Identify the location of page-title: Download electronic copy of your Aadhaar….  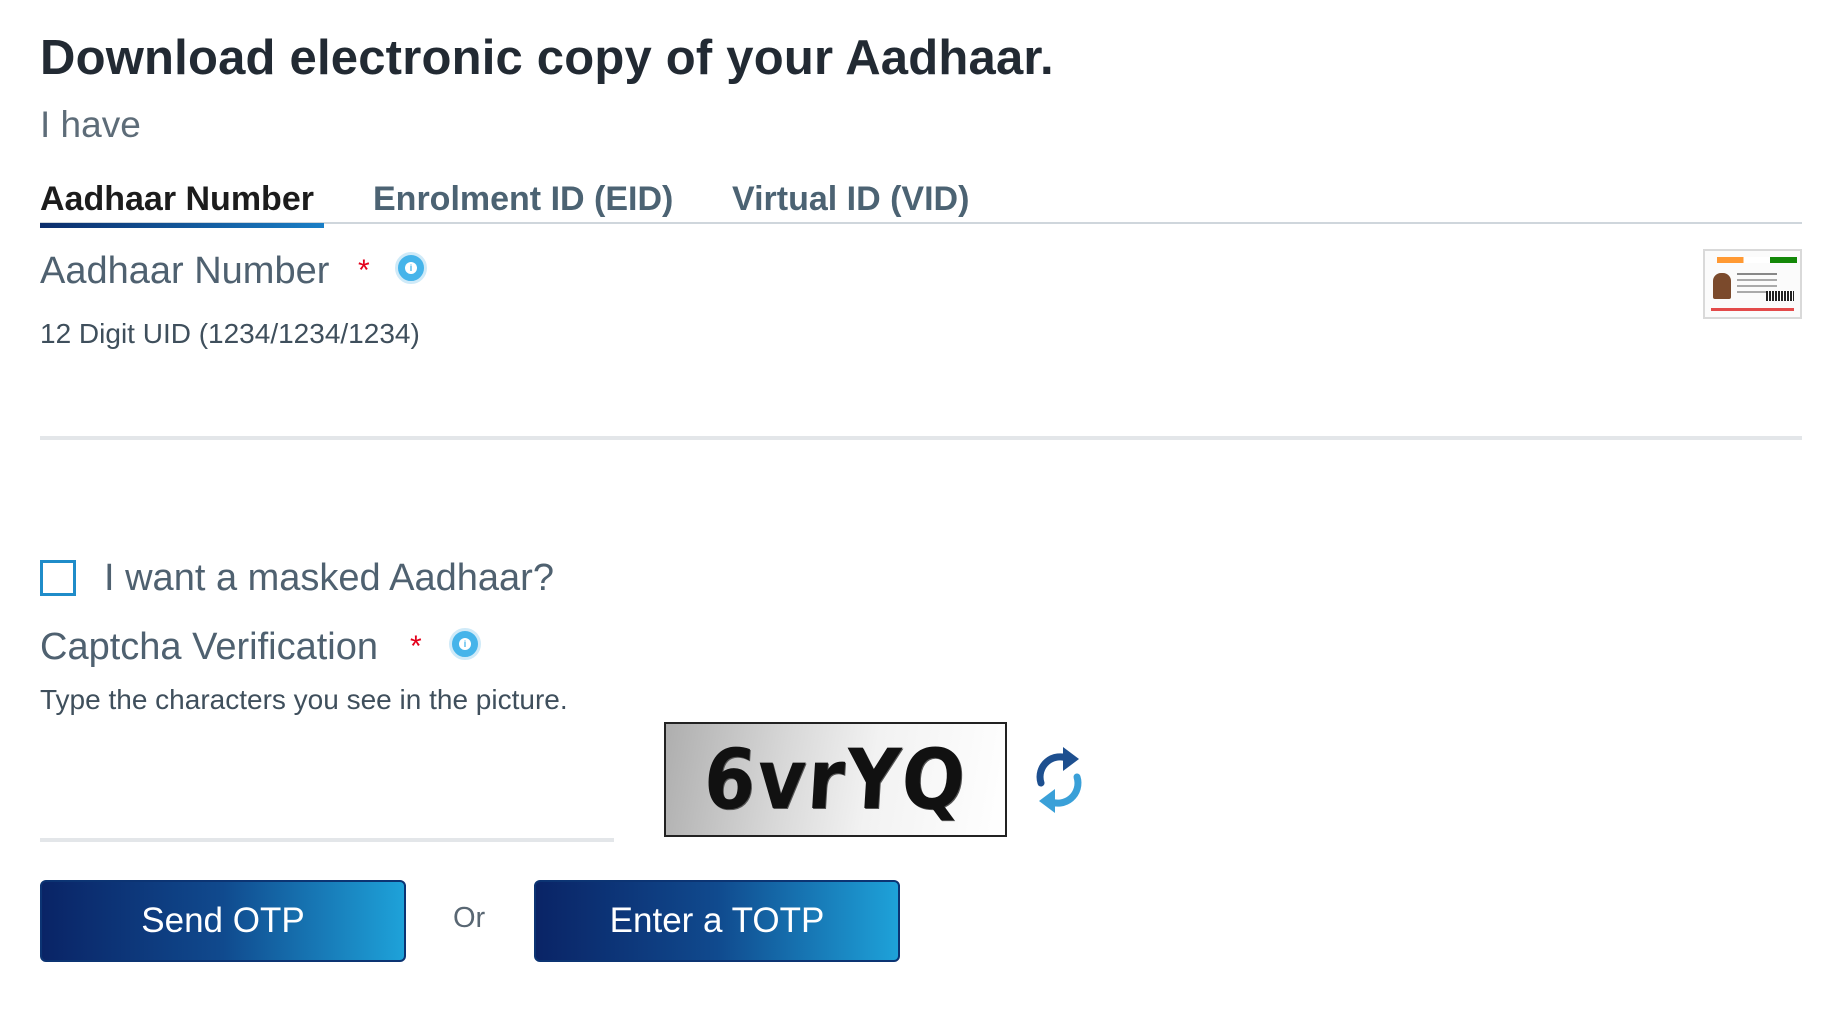
(547, 58).